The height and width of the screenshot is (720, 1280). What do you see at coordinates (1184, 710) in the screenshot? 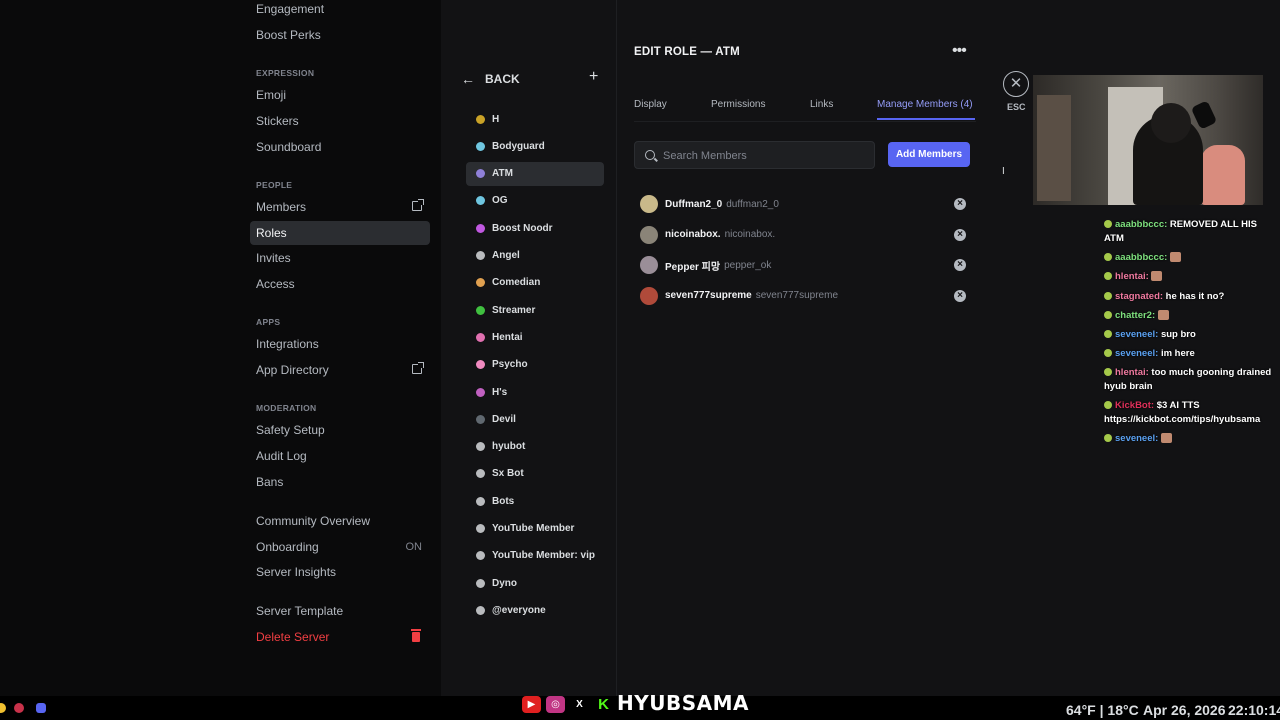
I see `date-readout: Apr 26, 2026` at bounding box center [1184, 710].